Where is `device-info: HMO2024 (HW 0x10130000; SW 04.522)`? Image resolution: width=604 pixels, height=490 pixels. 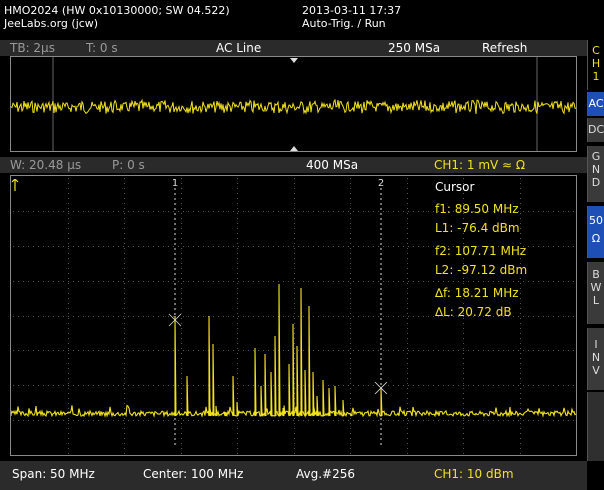 device-info: HMO2024 (HW 0x10130000; SW 04.522) is located at coordinates (117, 10).